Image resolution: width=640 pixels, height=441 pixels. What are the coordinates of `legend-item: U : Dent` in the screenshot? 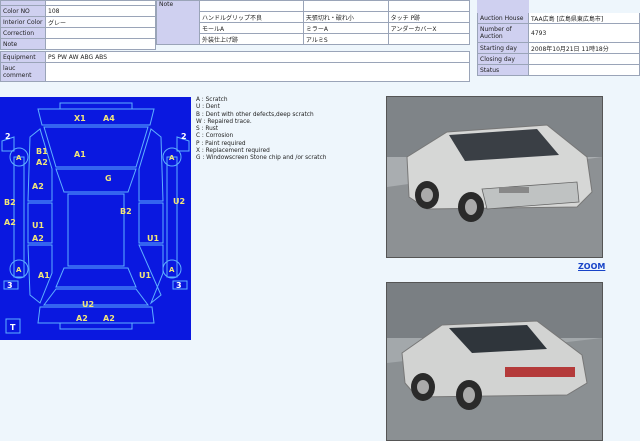 It's located at (208, 107).